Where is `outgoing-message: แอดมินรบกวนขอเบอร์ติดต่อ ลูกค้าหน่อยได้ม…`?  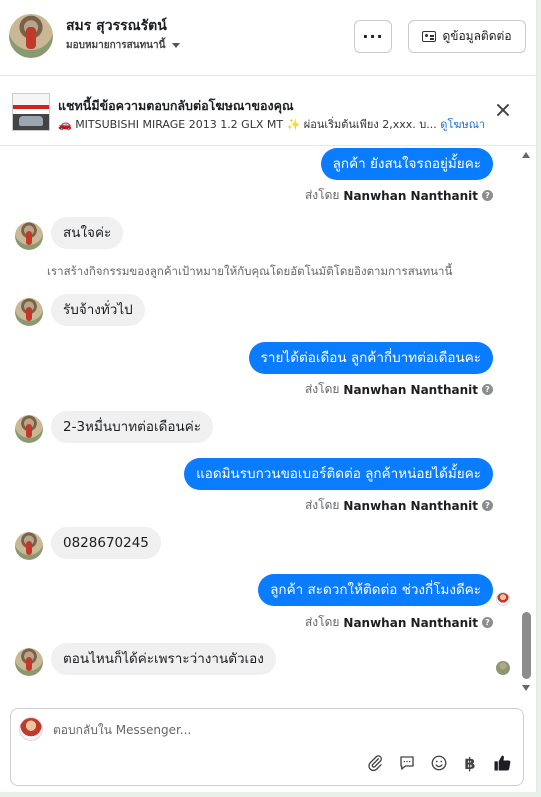
outgoing-message: แอดมินรบกวนขอเบอร์ติดต่อ ลูกค้าหน่อยได้ม… is located at coordinates (338, 474).